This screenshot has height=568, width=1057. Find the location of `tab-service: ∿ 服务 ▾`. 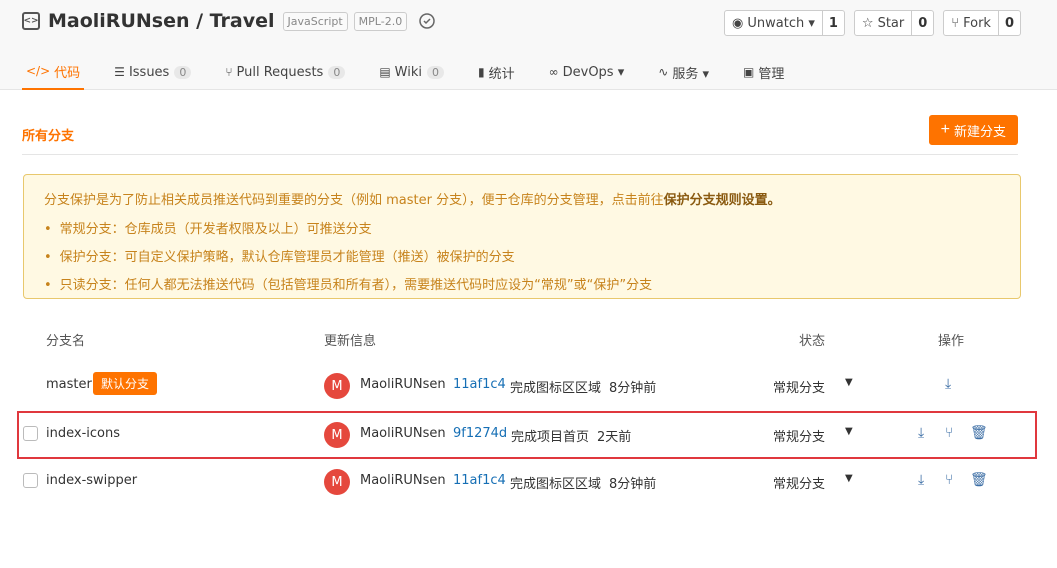

tab-service: ∿ 服务 ▾ is located at coordinates (683, 72).